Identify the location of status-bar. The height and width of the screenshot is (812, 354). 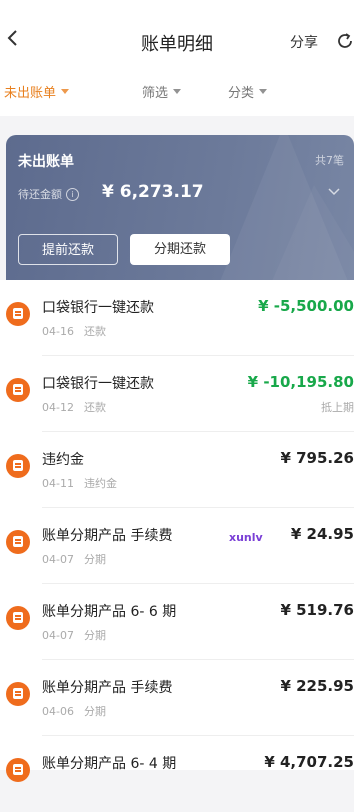
(177, 4).